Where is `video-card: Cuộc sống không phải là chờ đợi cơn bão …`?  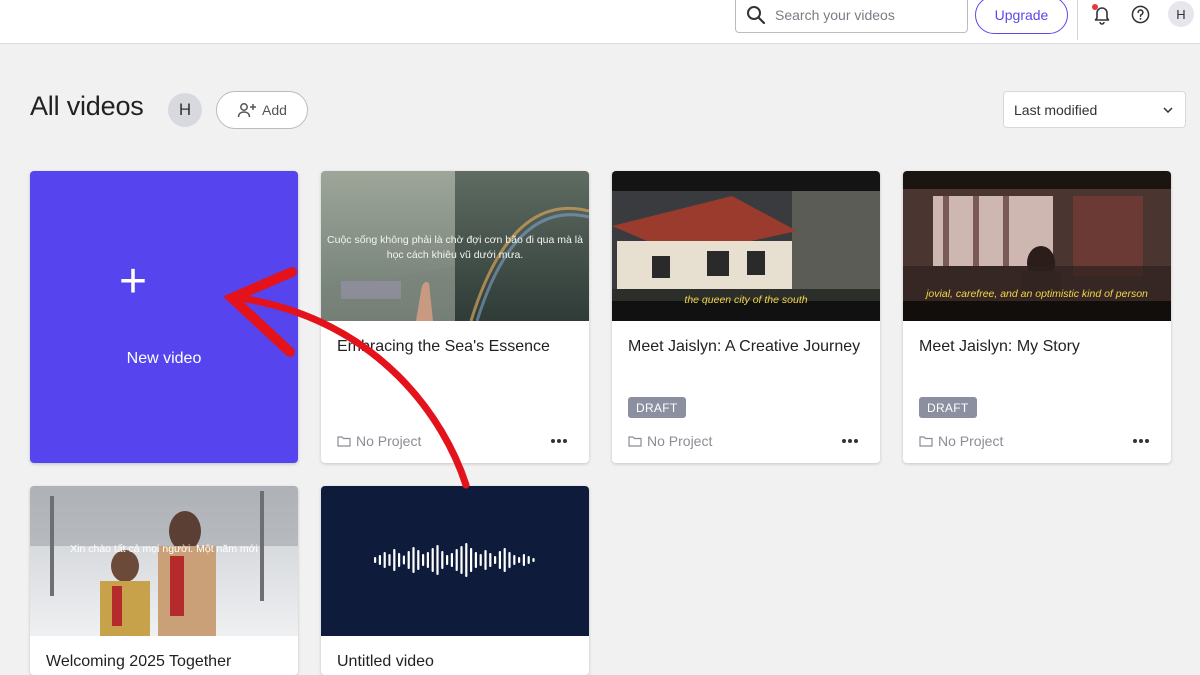
video-card: Cuộc sống không phải là chờ đợi cơn bão … is located at coordinates (455, 317).